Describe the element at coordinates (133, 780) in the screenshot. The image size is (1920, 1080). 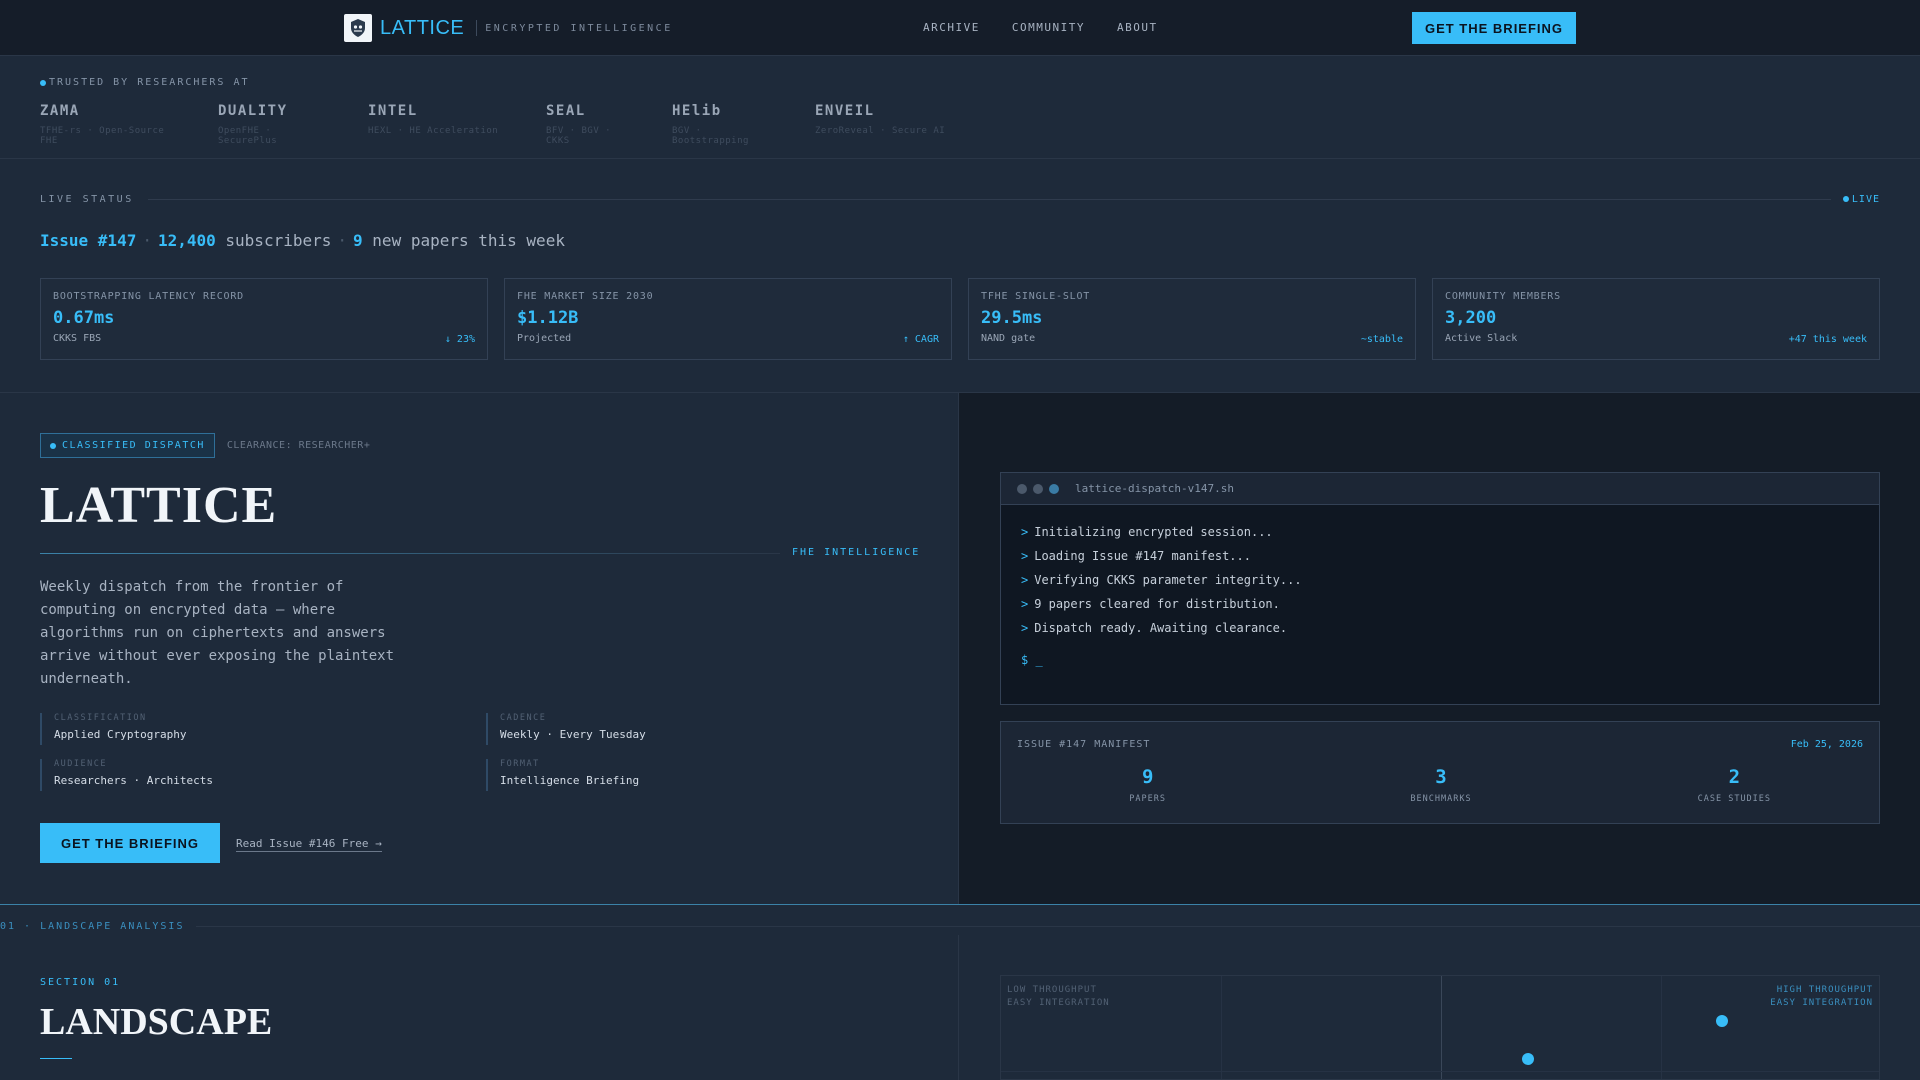
I see `spec-value: Researchers · Architects` at that location.